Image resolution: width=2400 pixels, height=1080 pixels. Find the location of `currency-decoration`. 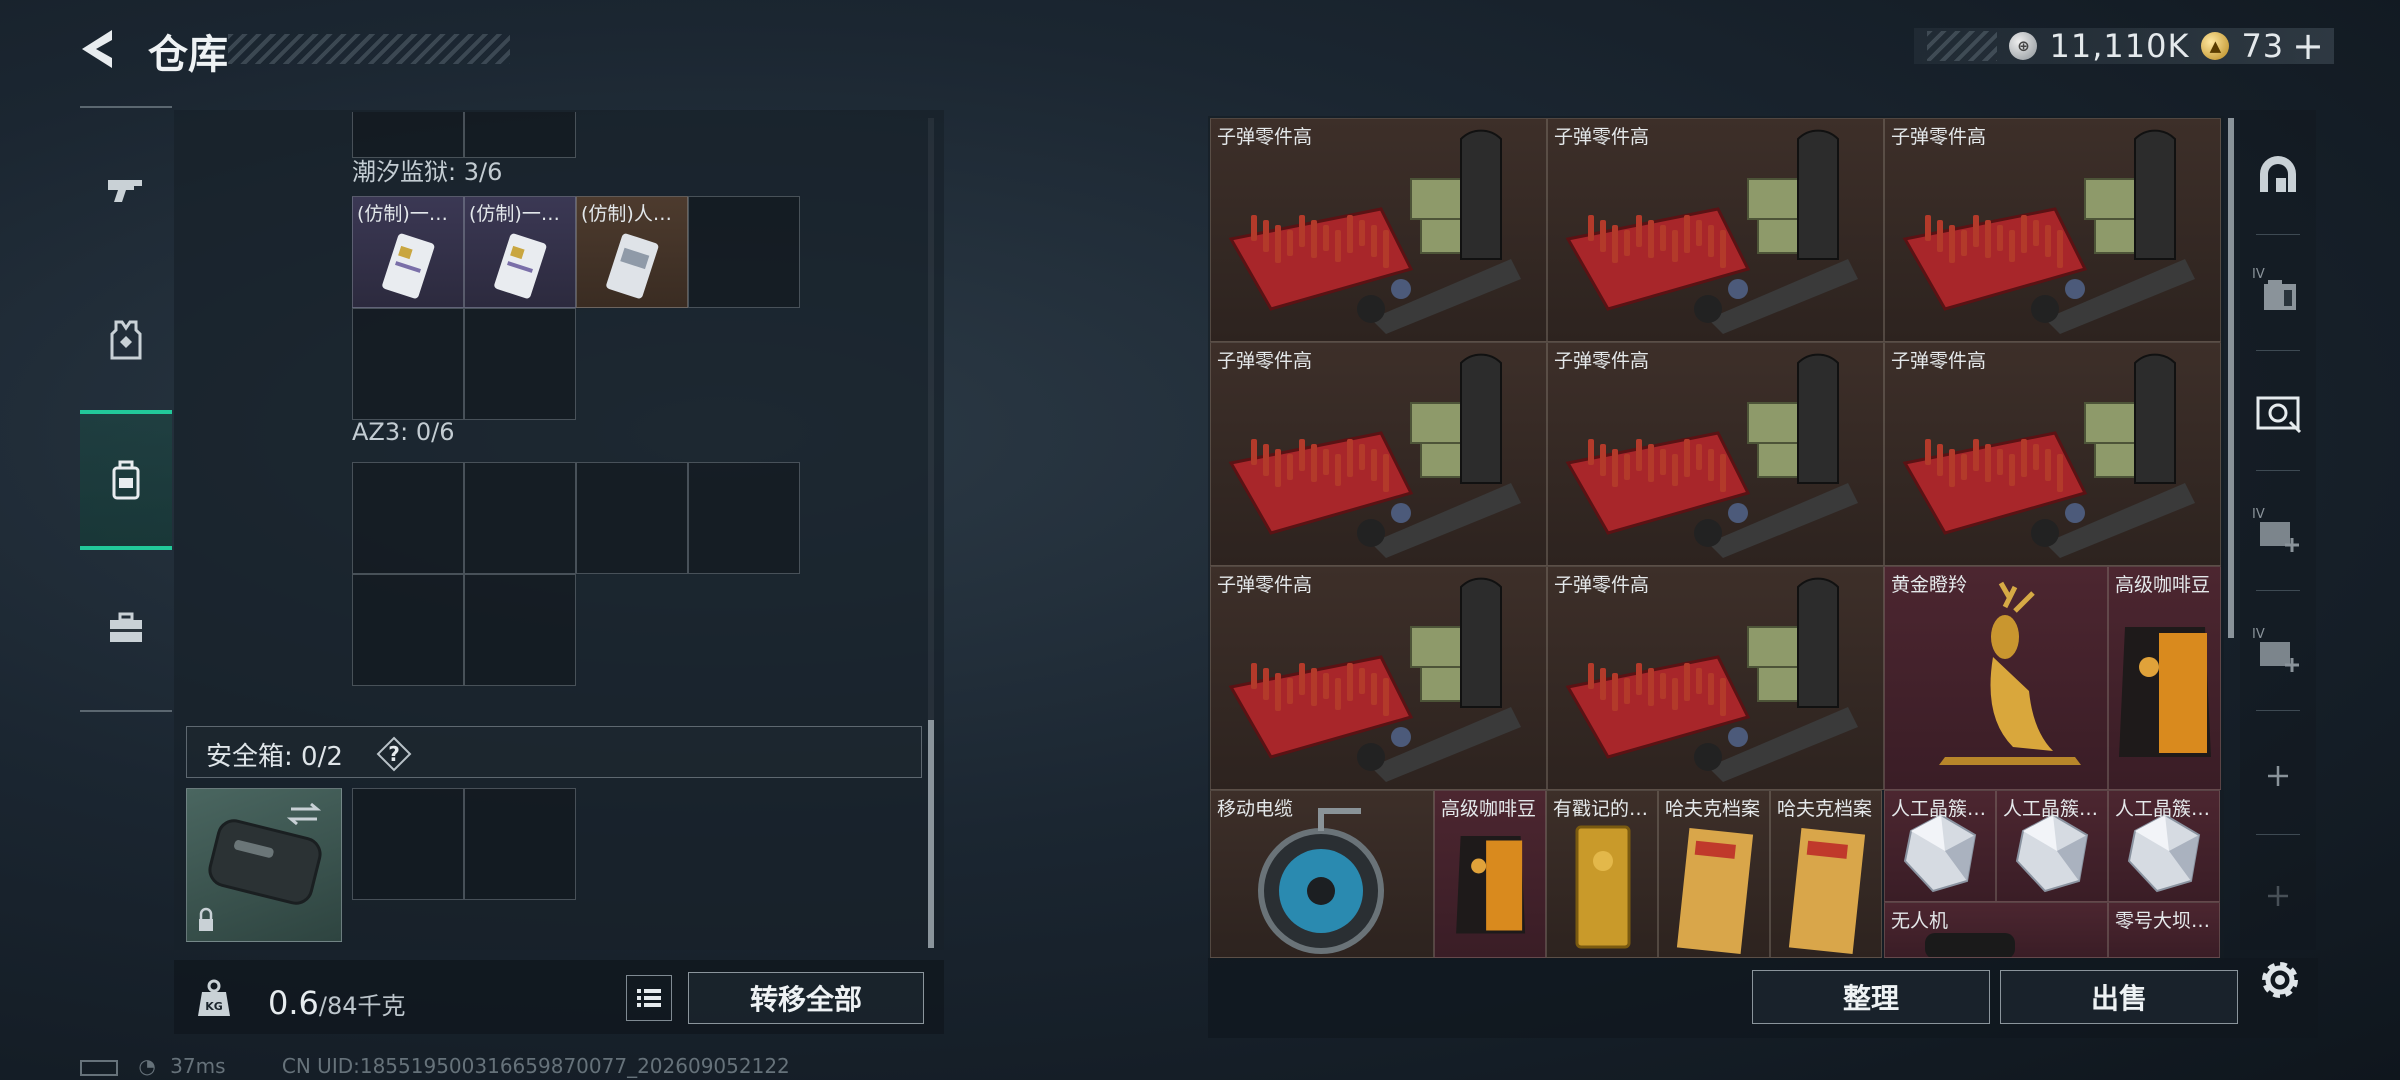

currency-decoration is located at coordinates (1962, 46).